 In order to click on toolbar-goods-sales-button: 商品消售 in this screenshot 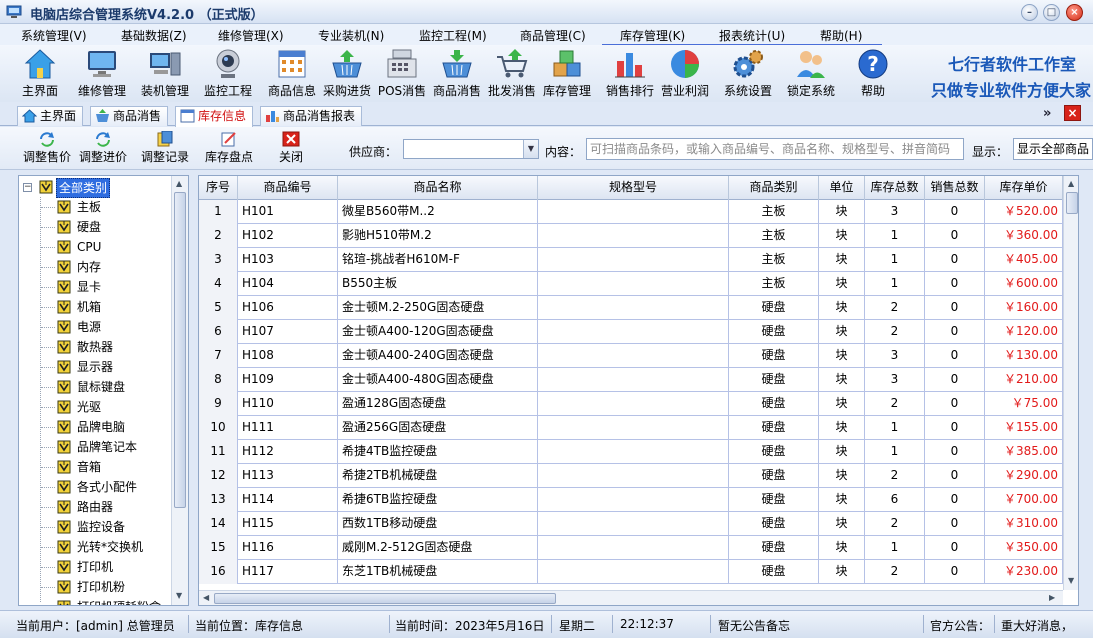, I will do `click(457, 73)`.